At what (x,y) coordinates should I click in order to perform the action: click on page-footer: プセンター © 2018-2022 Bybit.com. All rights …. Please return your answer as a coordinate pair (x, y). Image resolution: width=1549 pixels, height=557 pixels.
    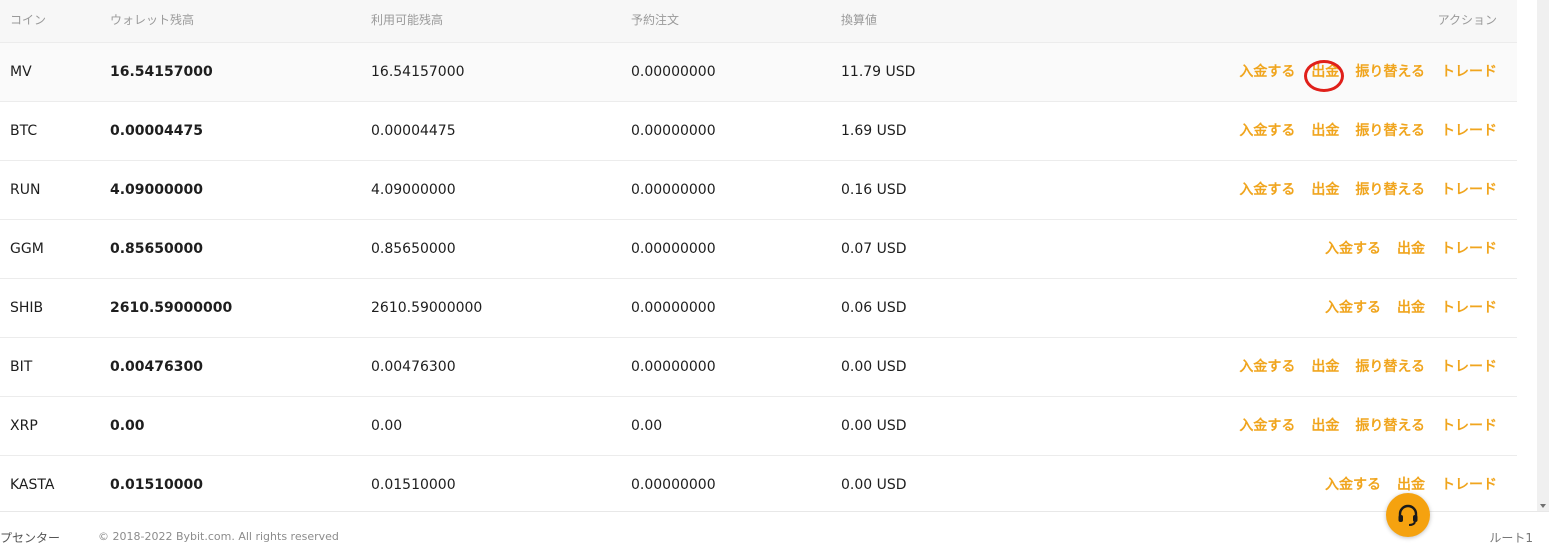
    Looking at the image, I should click on (774, 534).